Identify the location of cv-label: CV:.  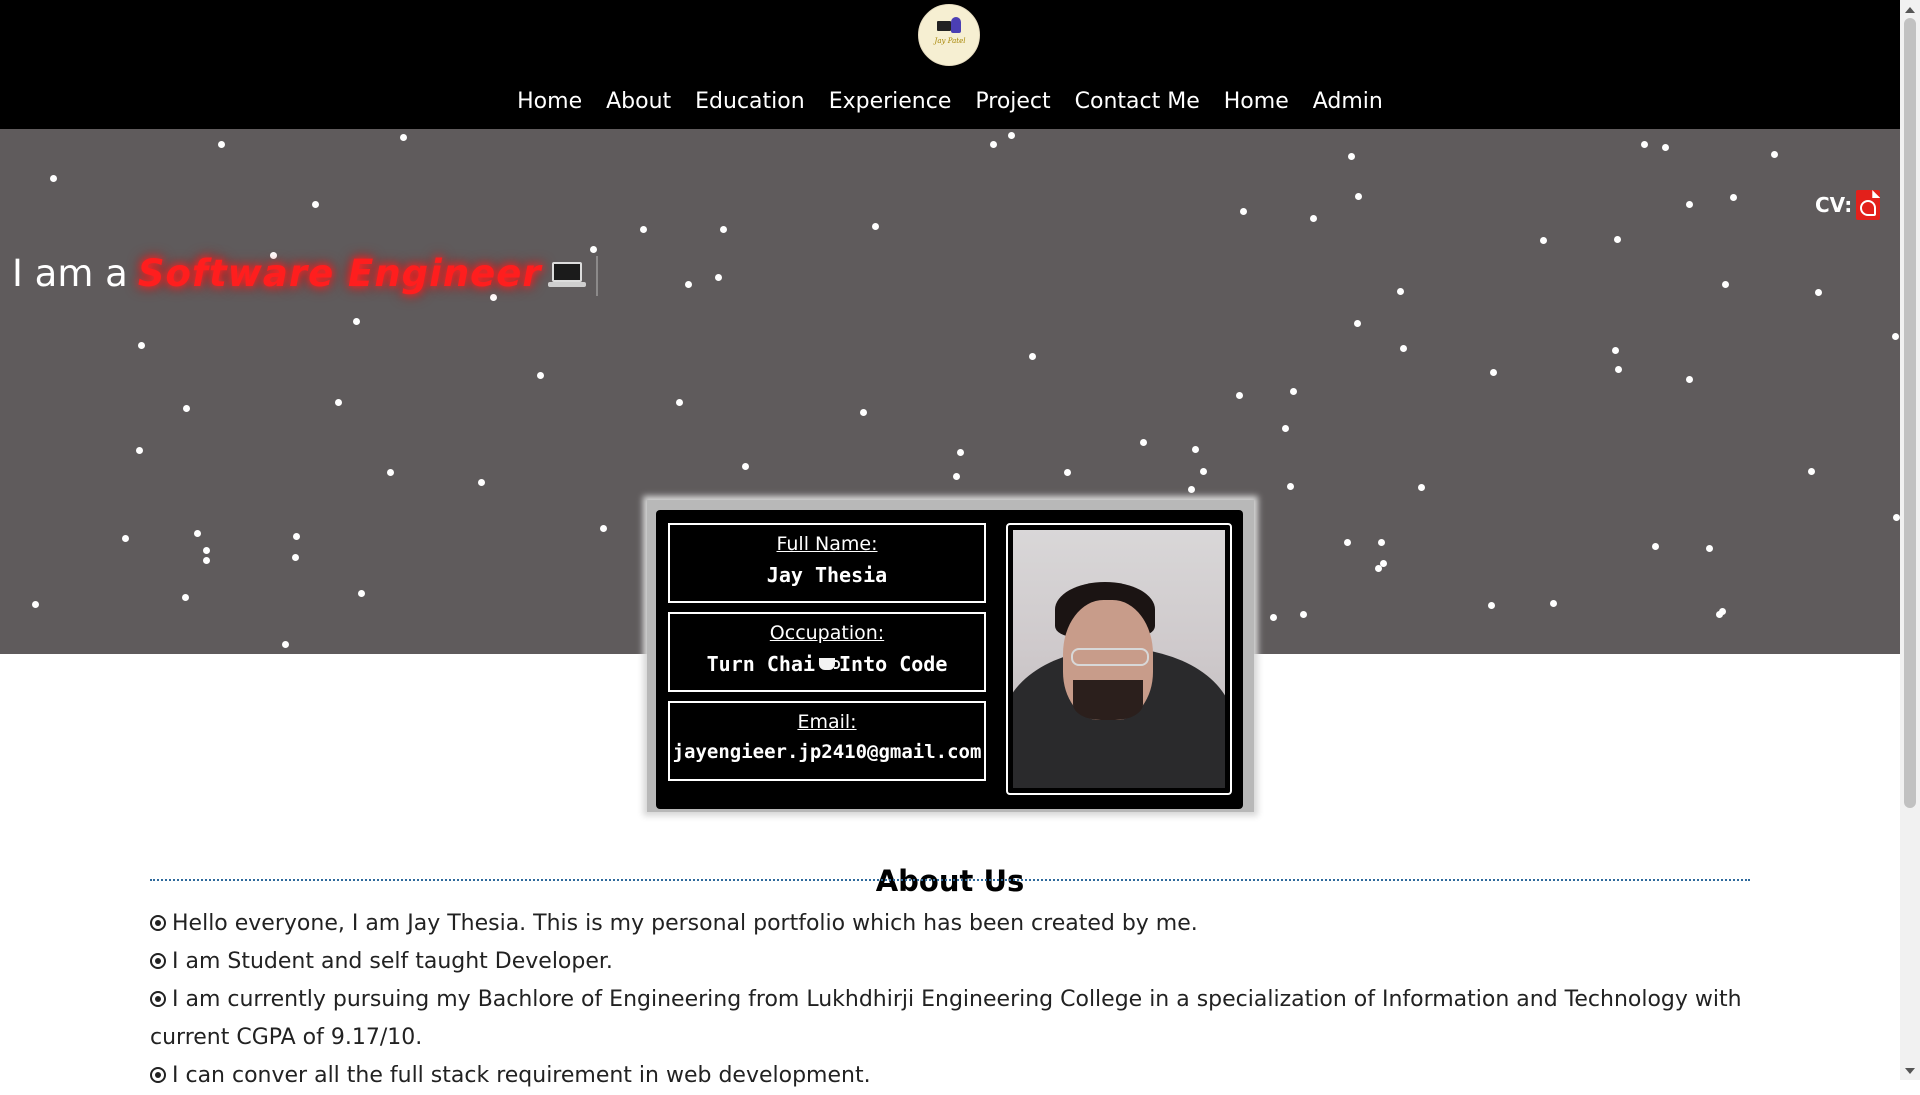
(1834, 205).